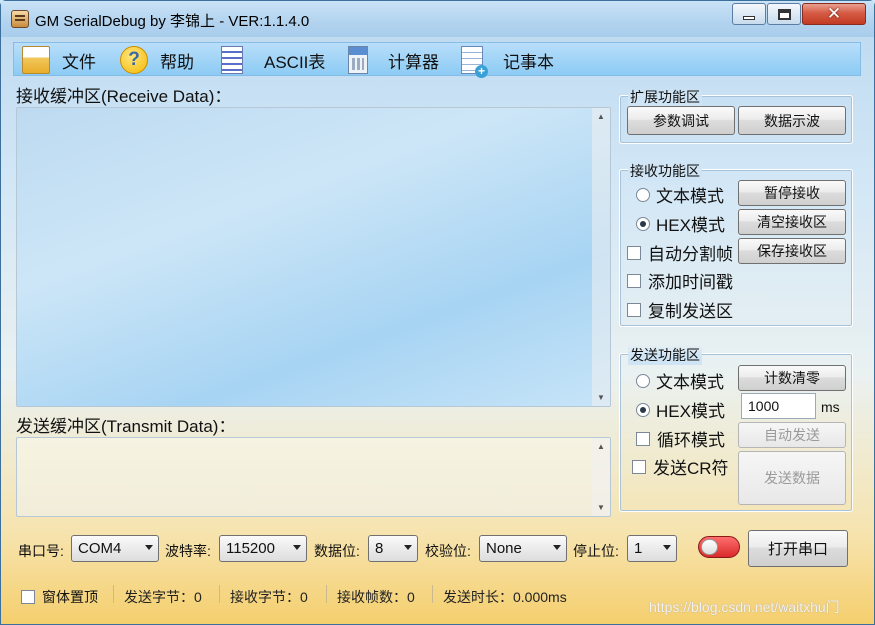  What do you see at coordinates (188, 551) in the screenshot?
I see `baud-label: 波特率:` at bounding box center [188, 551].